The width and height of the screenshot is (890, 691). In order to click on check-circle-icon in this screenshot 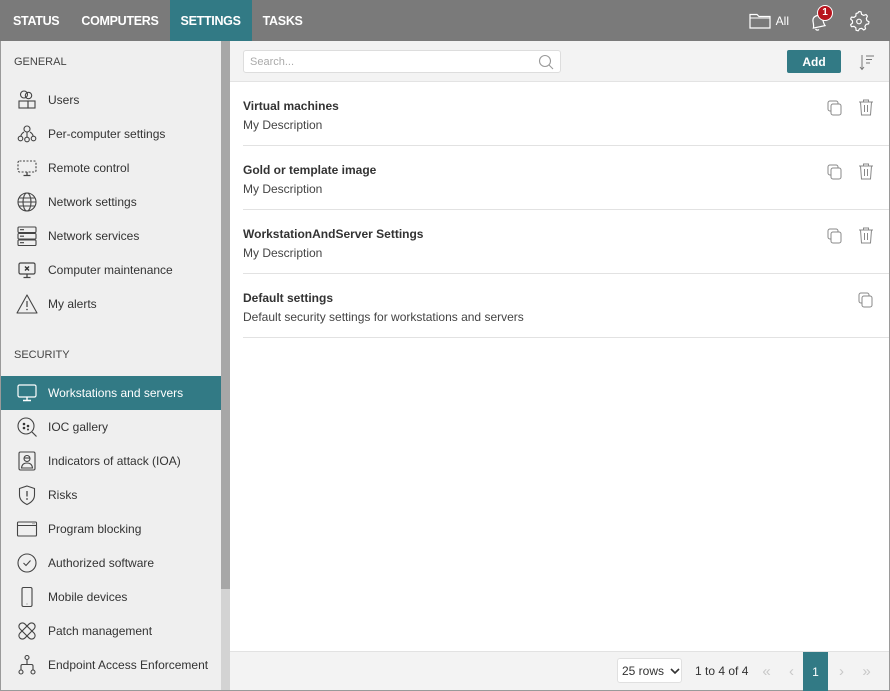, I will do `click(27, 563)`.